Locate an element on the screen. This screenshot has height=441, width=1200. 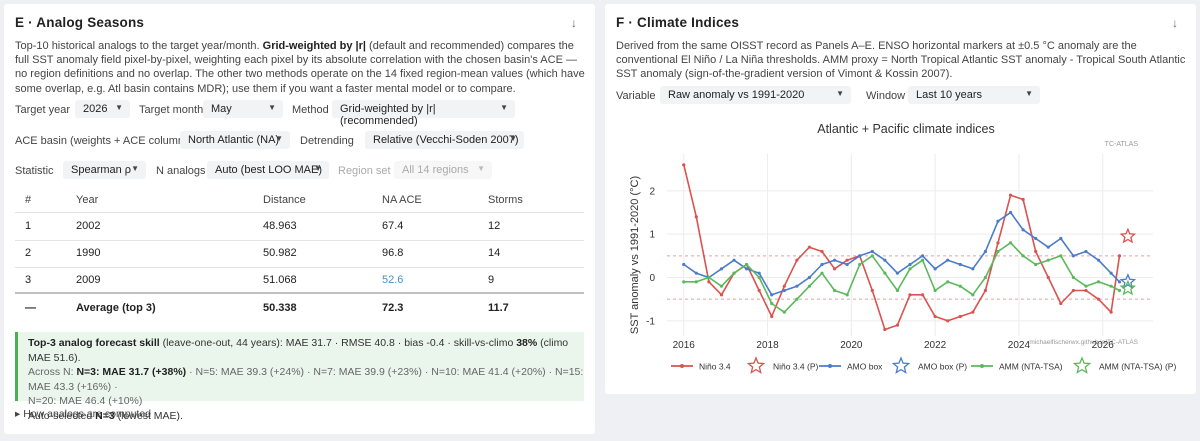
y-axis-label: SST anomaly vs 1991-2020 (°C) is located at coordinates (635, 255).